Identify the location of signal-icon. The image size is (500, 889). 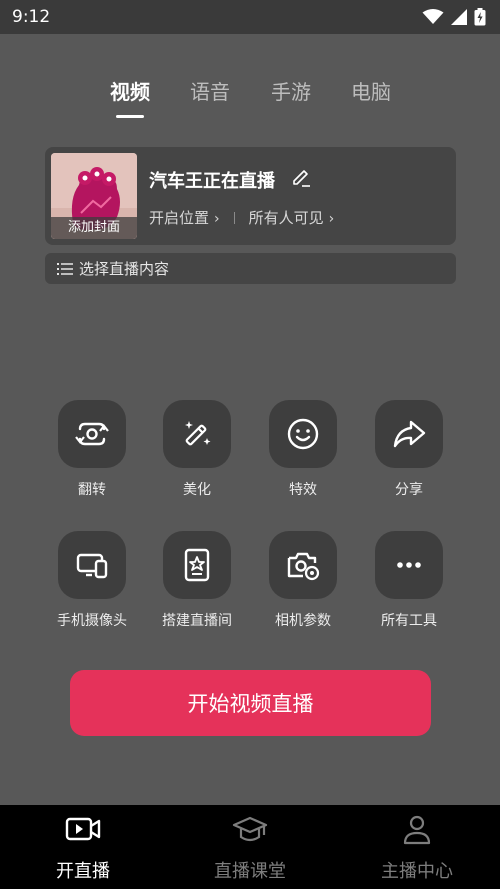
(459, 17).